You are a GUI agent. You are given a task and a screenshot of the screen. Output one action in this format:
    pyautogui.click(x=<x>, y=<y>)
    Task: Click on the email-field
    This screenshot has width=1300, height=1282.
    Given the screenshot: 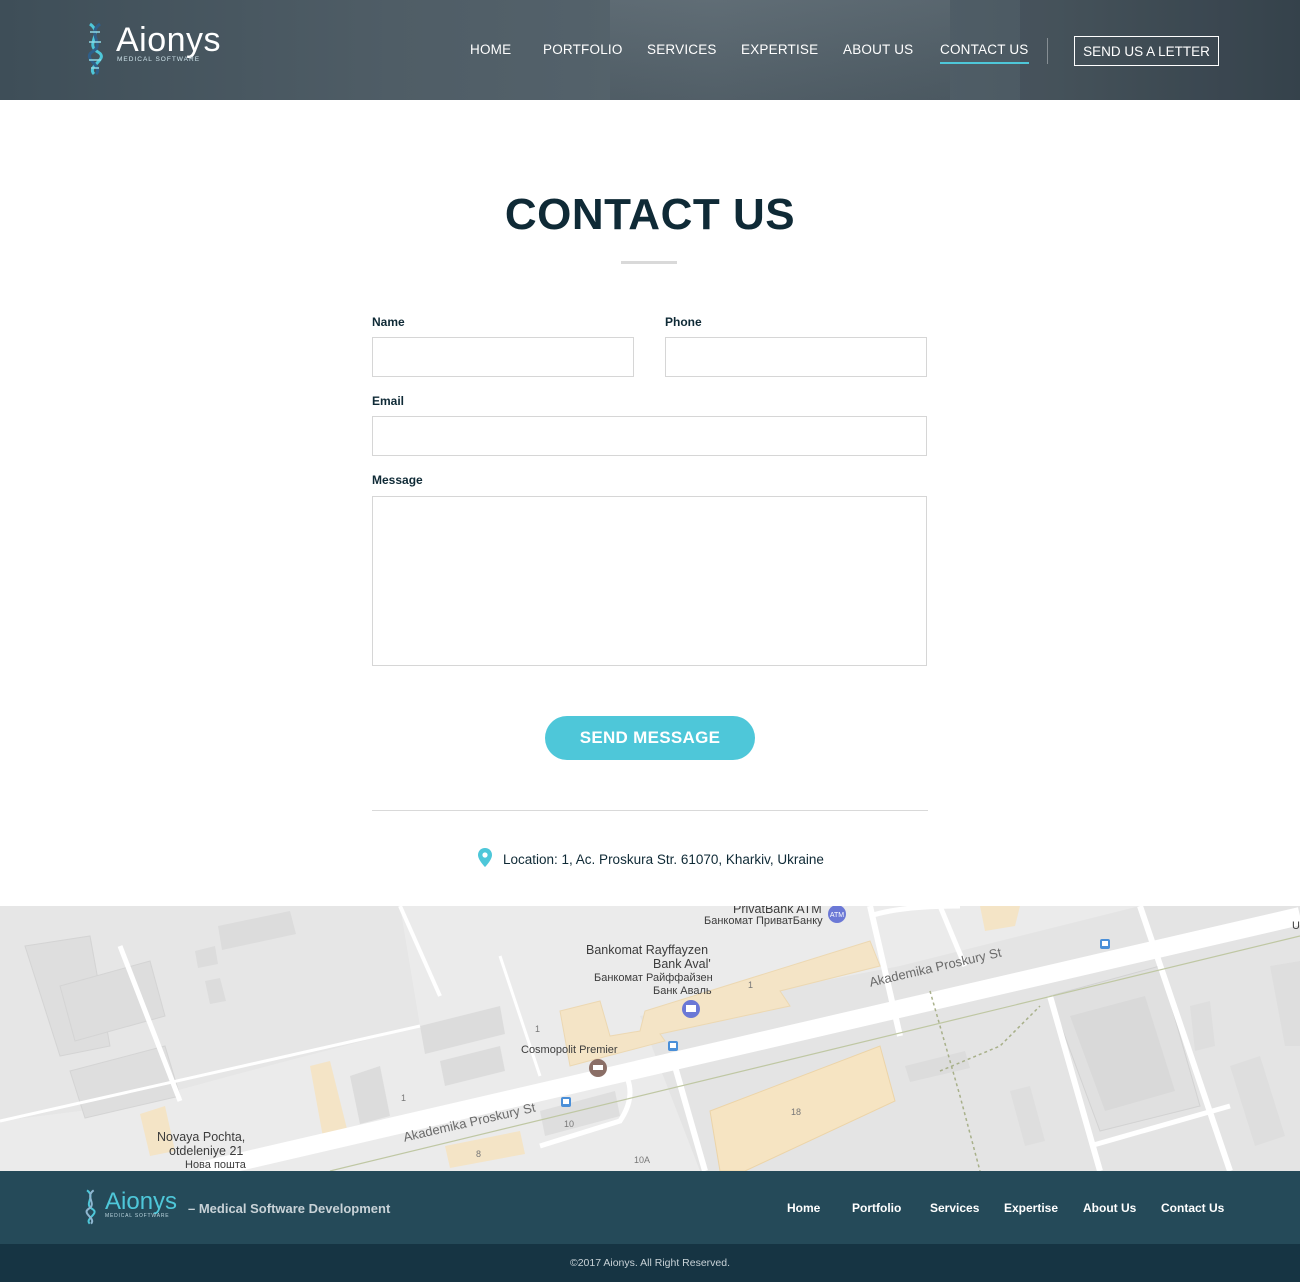 What is the action you would take?
    pyautogui.click(x=649, y=436)
    